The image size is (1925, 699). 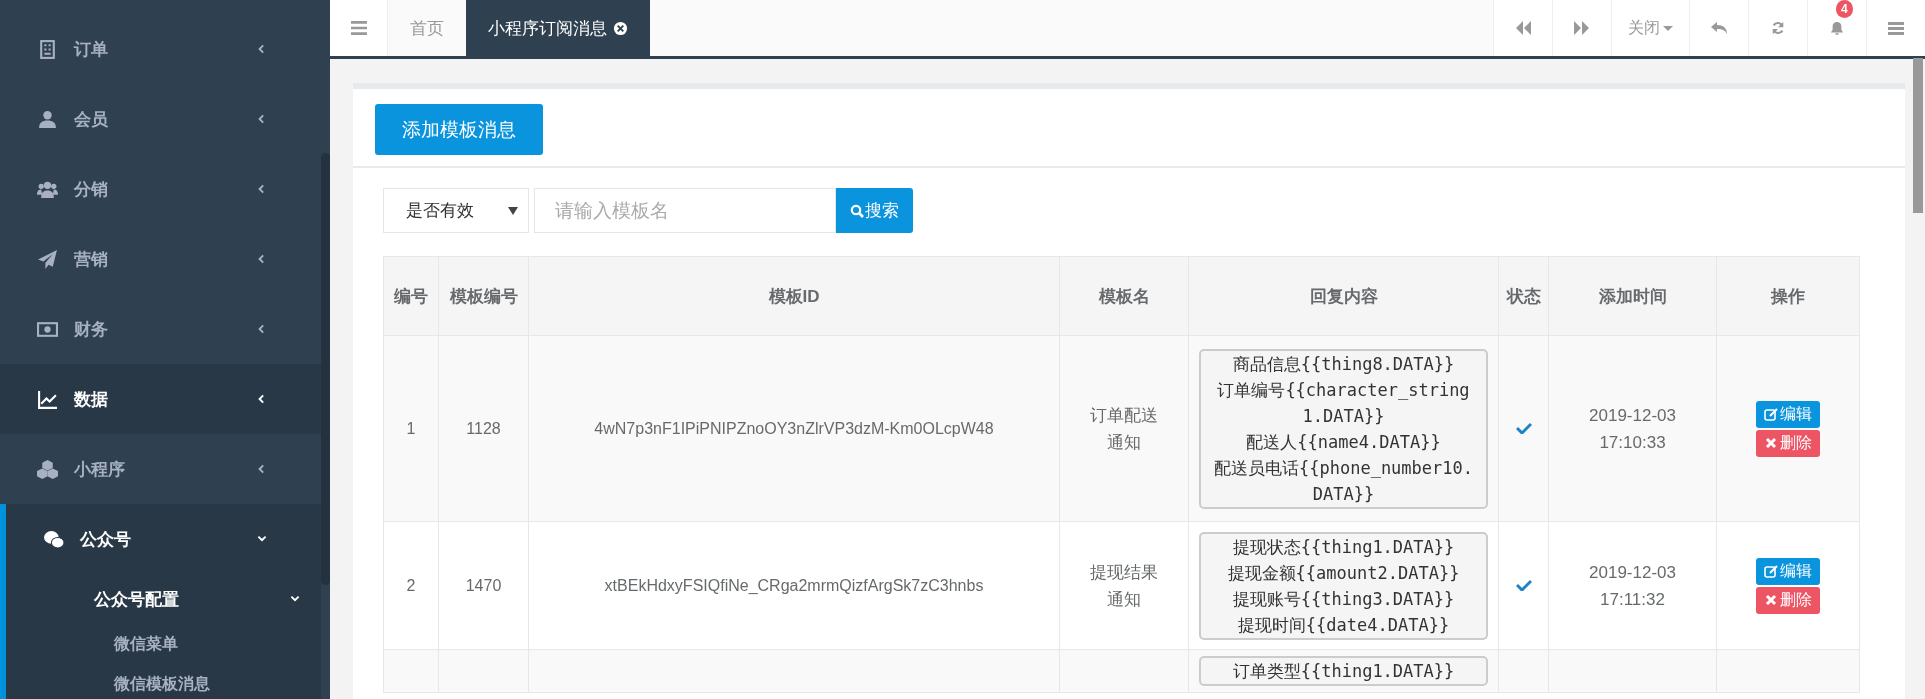 What do you see at coordinates (53, 539) in the screenshot?
I see `wechat-icon` at bounding box center [53, 539].